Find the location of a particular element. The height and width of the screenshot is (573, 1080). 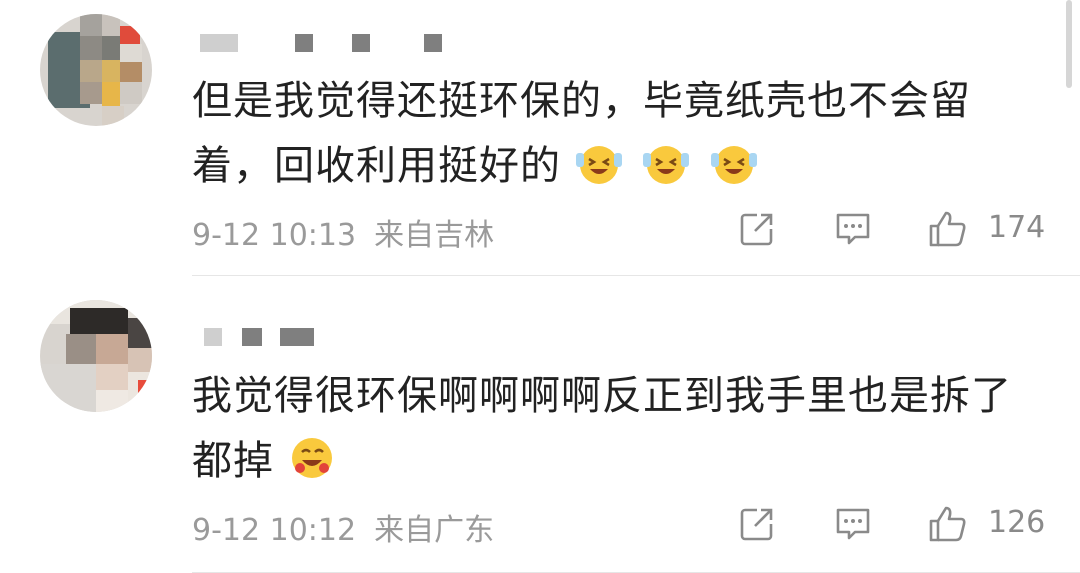

comment-text-line: 着，回收利用挺好的 is located at coordinates (622, 166).